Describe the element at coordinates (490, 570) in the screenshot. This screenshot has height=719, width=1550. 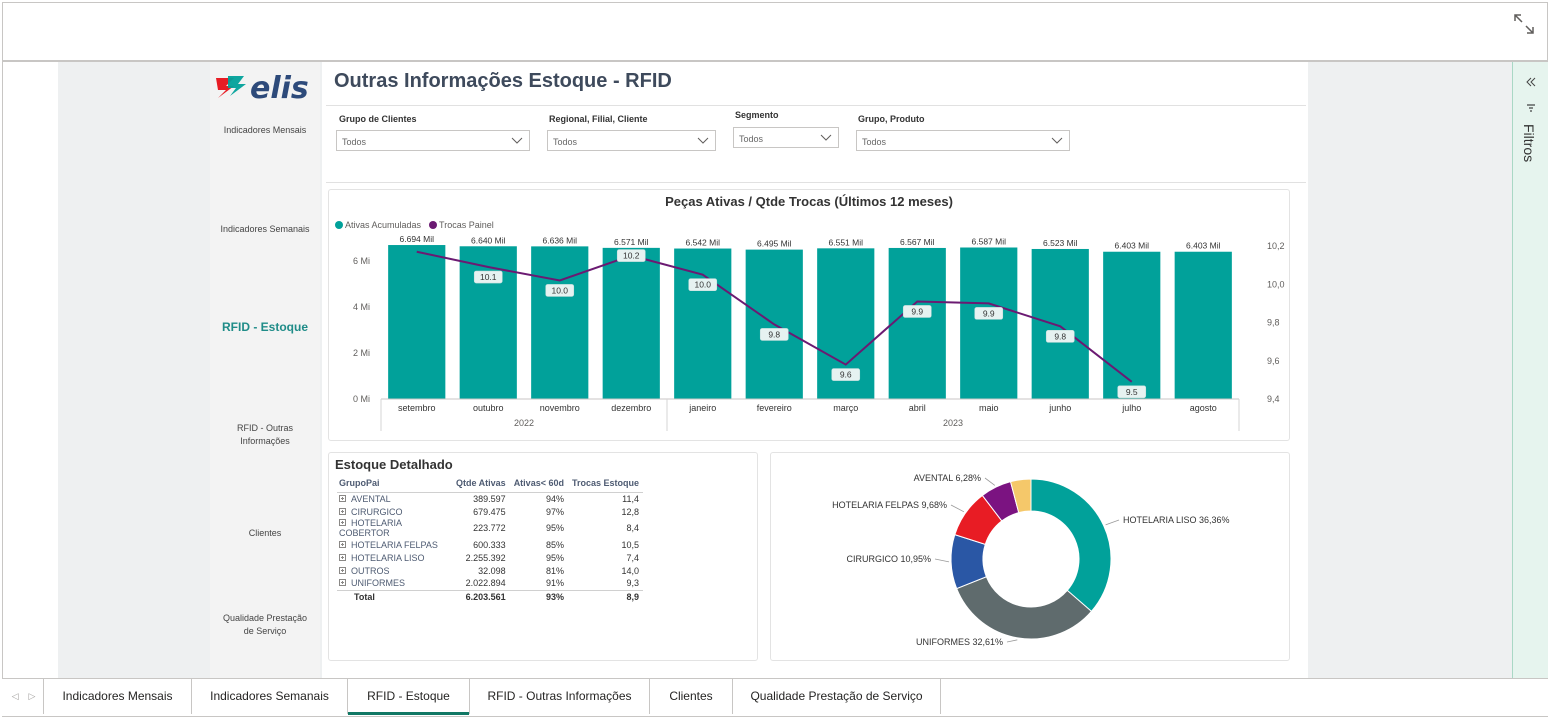
I see `table-row: OUTROS 32.098 81% 14,0` at that location.